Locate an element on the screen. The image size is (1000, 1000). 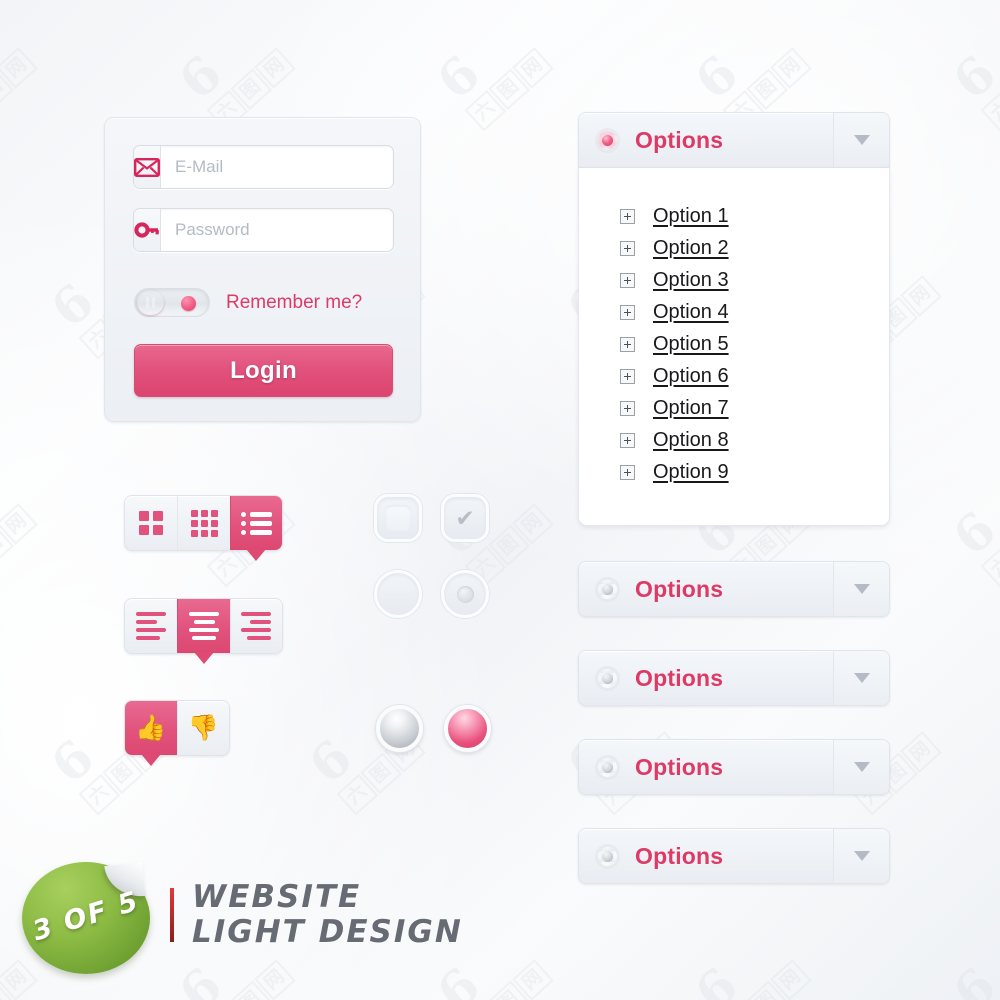
brand-line-1: WEBSITE is located at coordinates (277, 897).